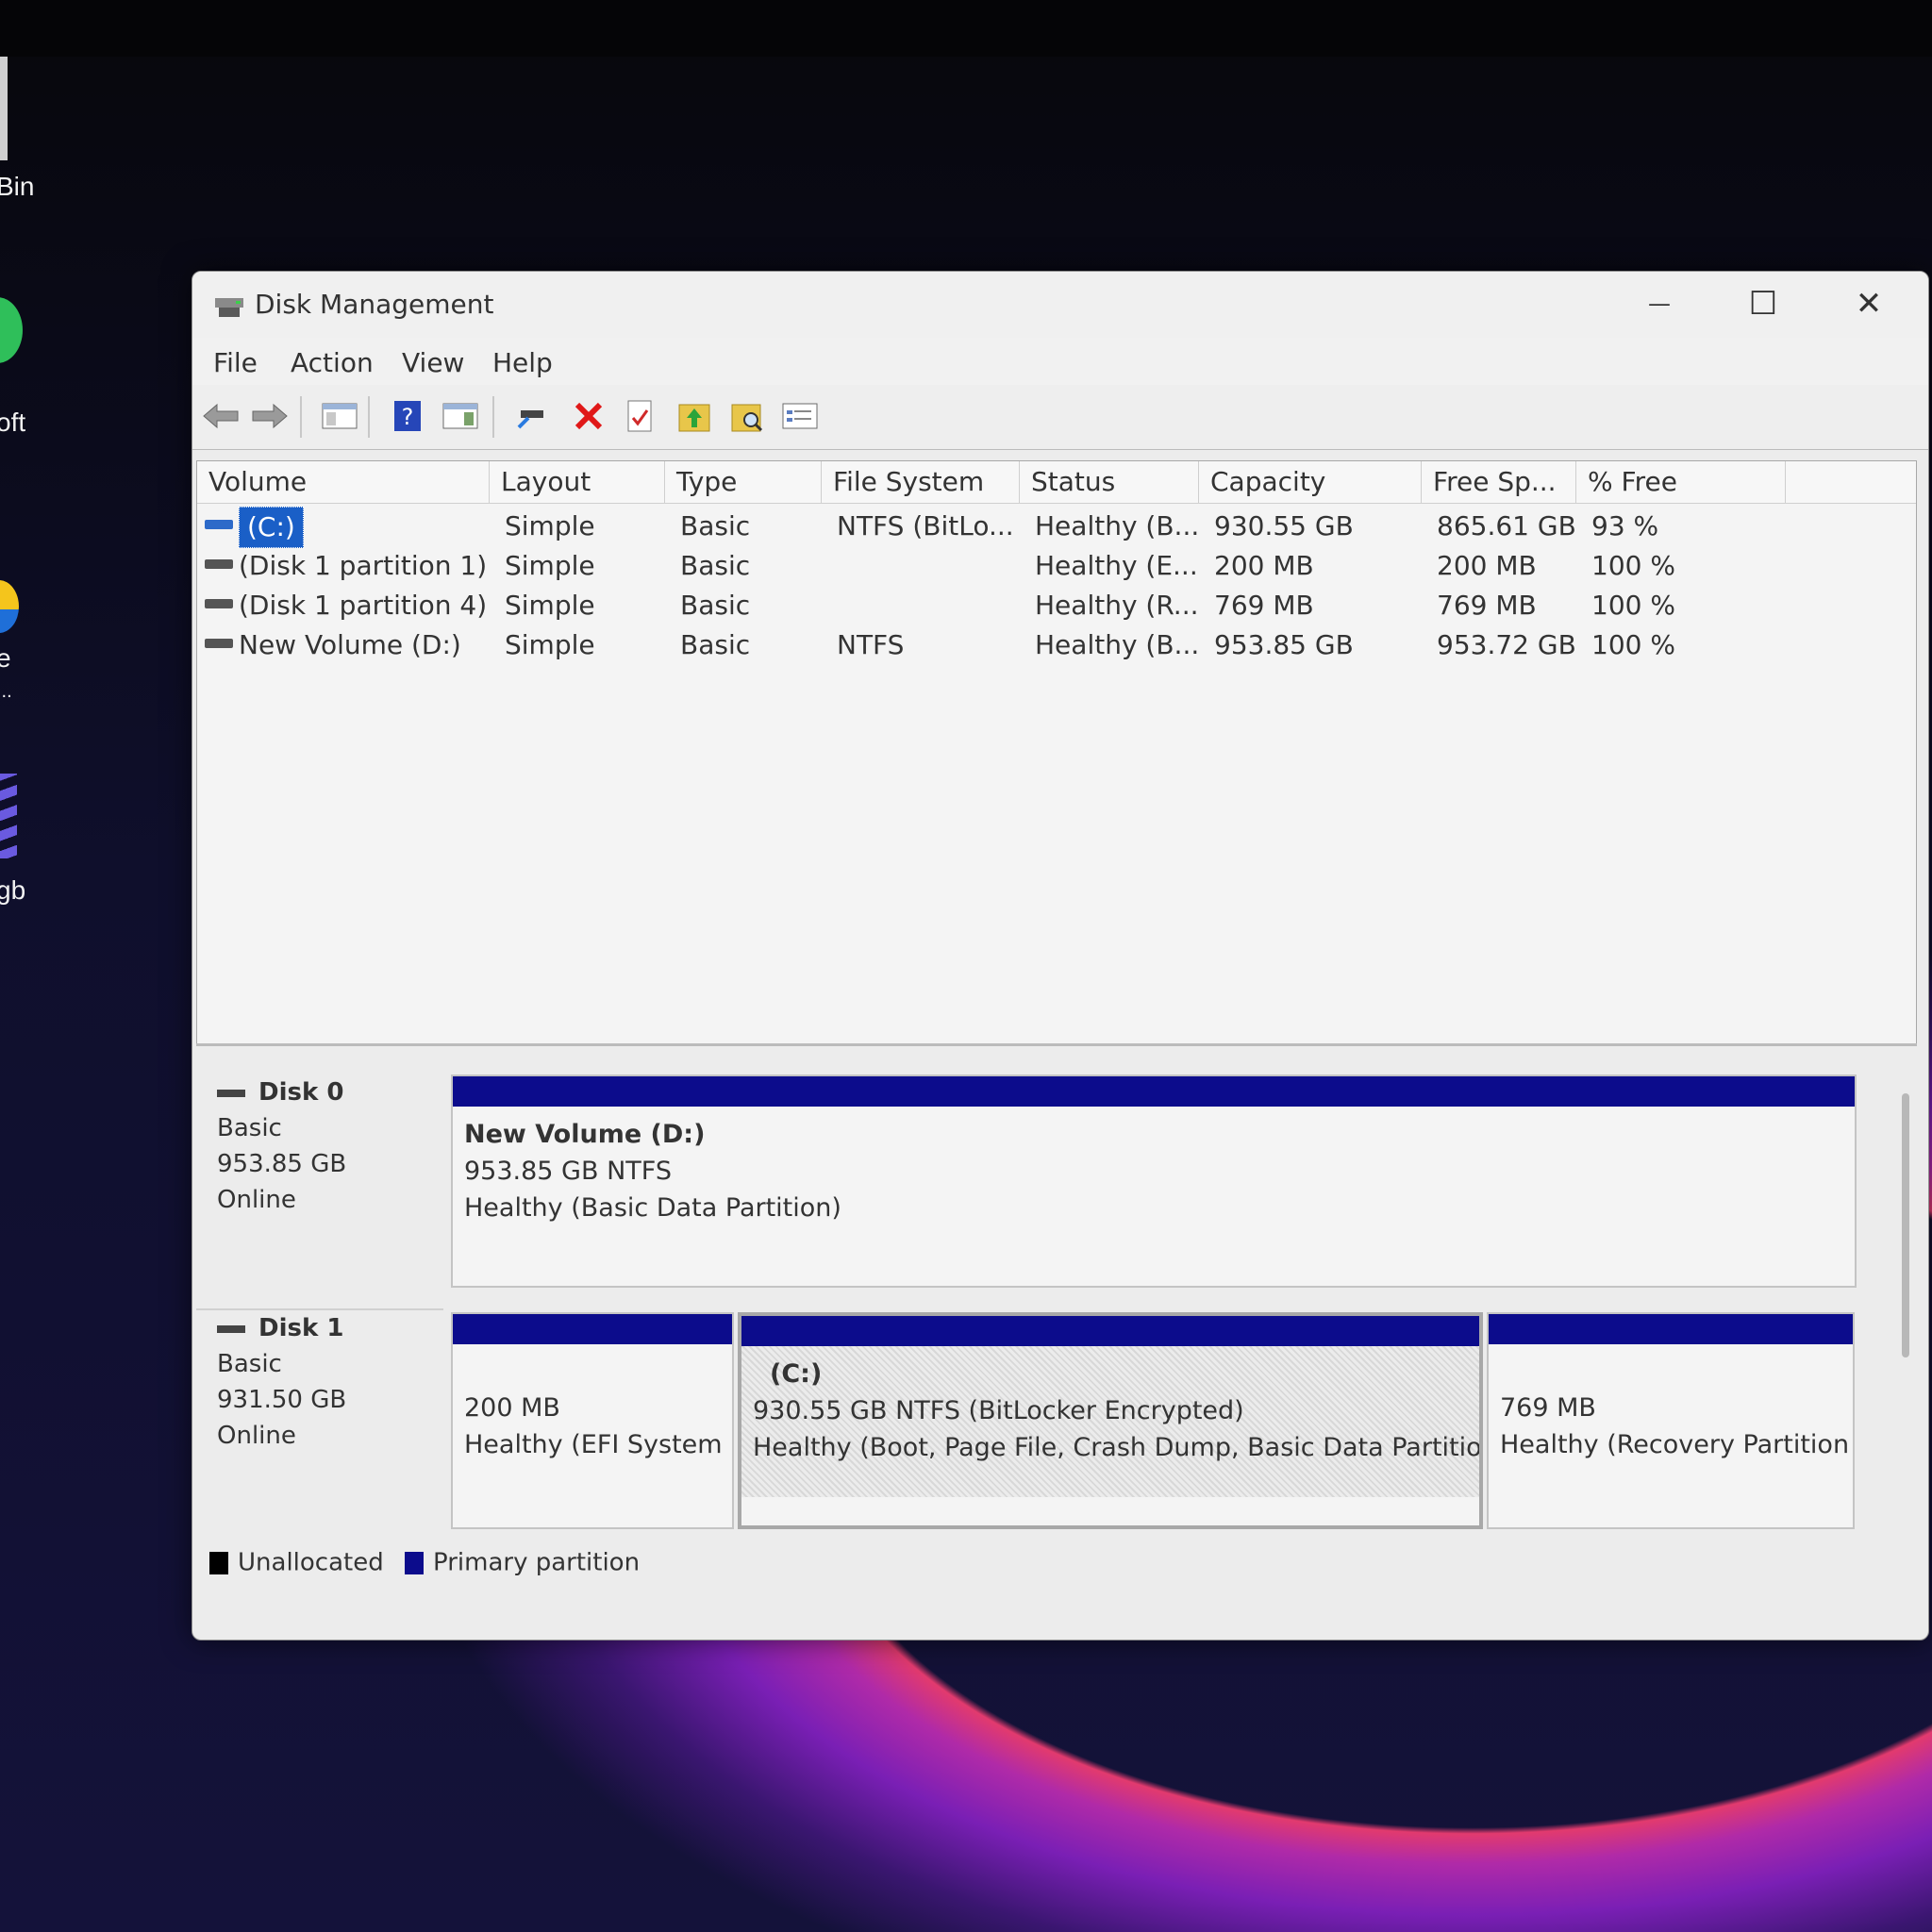 The image size is (1932, 1932). Describe the element at coordinates (1671, 1420) in the screenshot. I see `partition-recovery: 769 MB Healthy (Recovery Partition` at that location.